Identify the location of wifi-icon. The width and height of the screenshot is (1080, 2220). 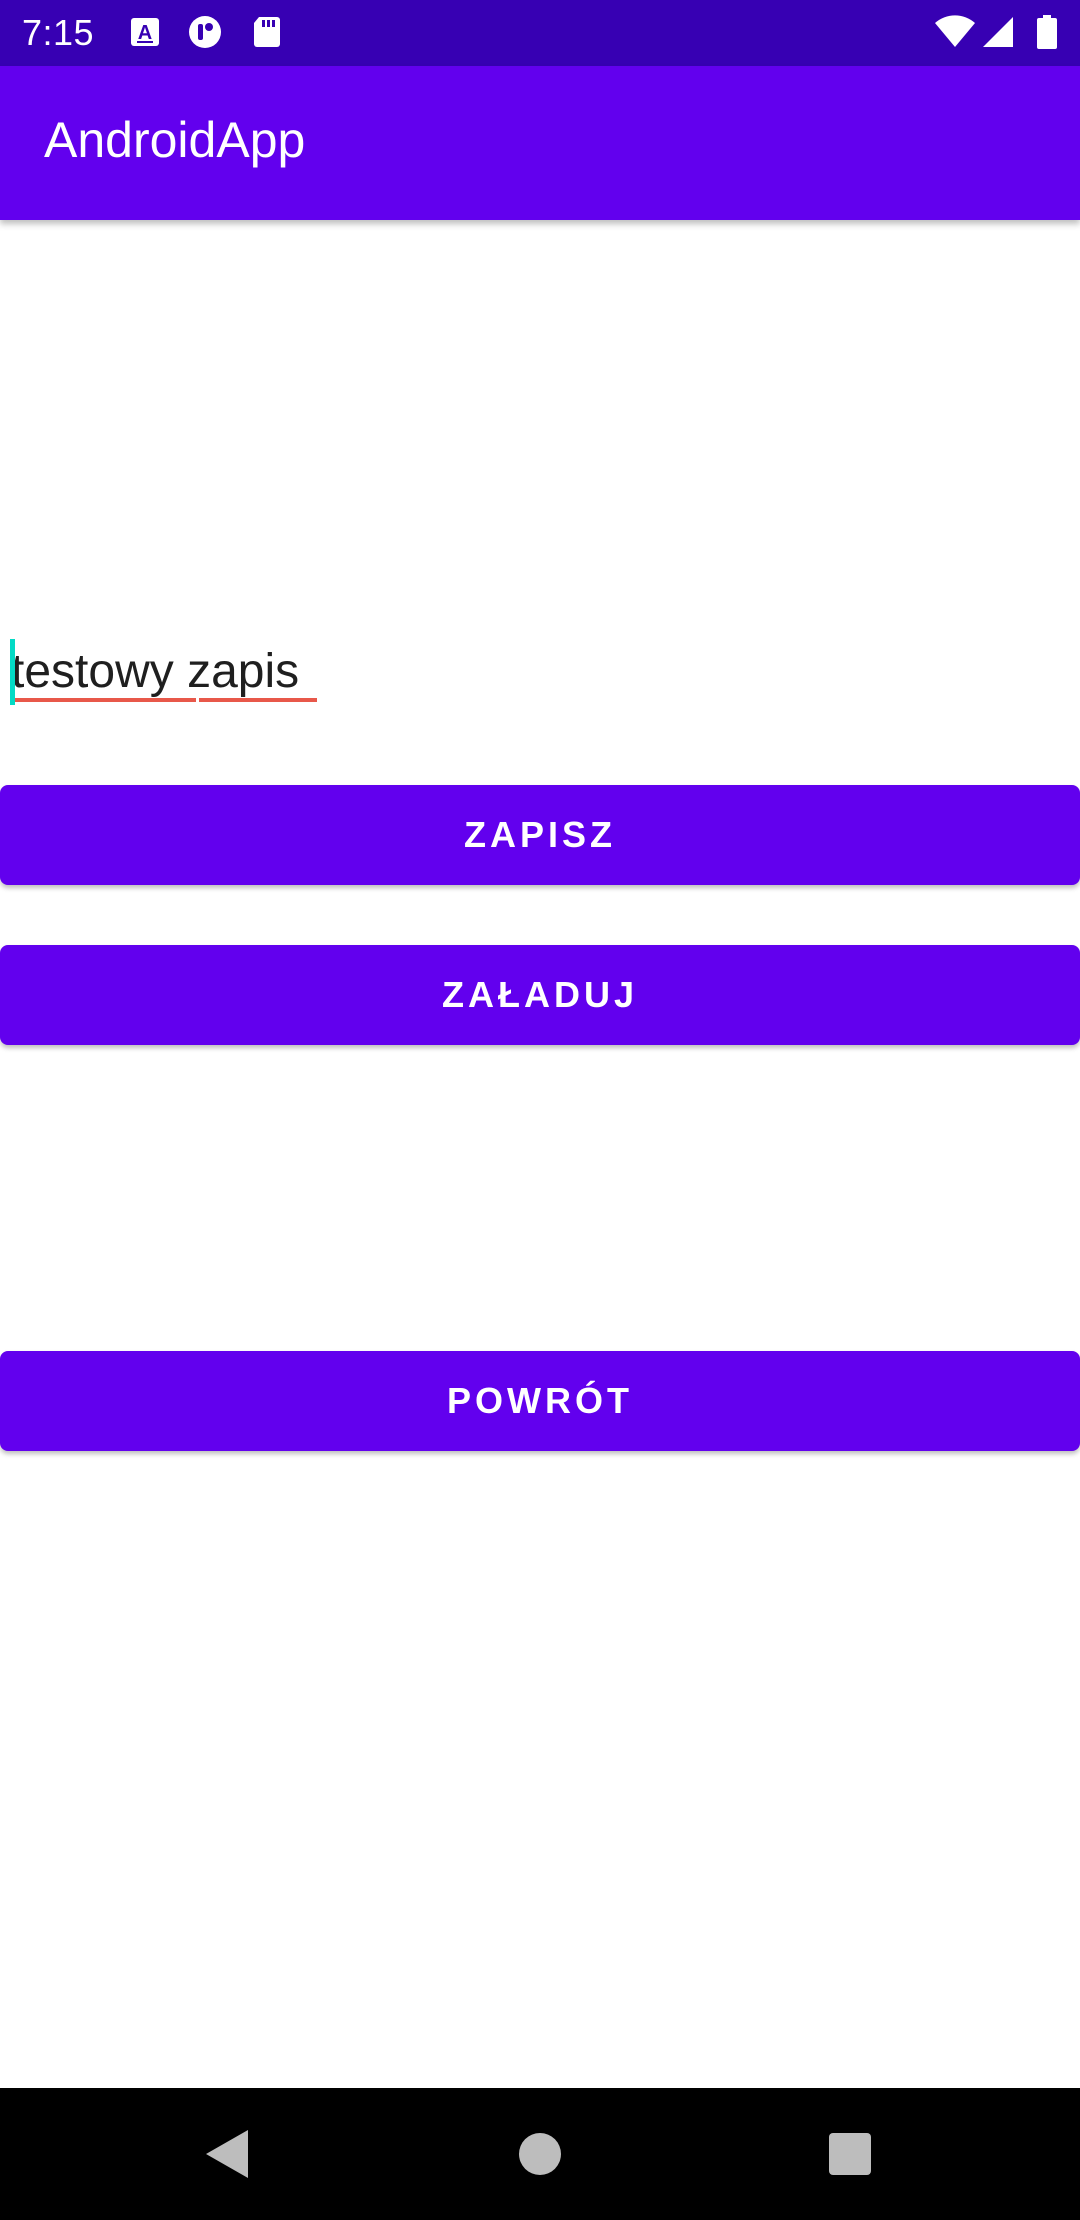
(955, 31).